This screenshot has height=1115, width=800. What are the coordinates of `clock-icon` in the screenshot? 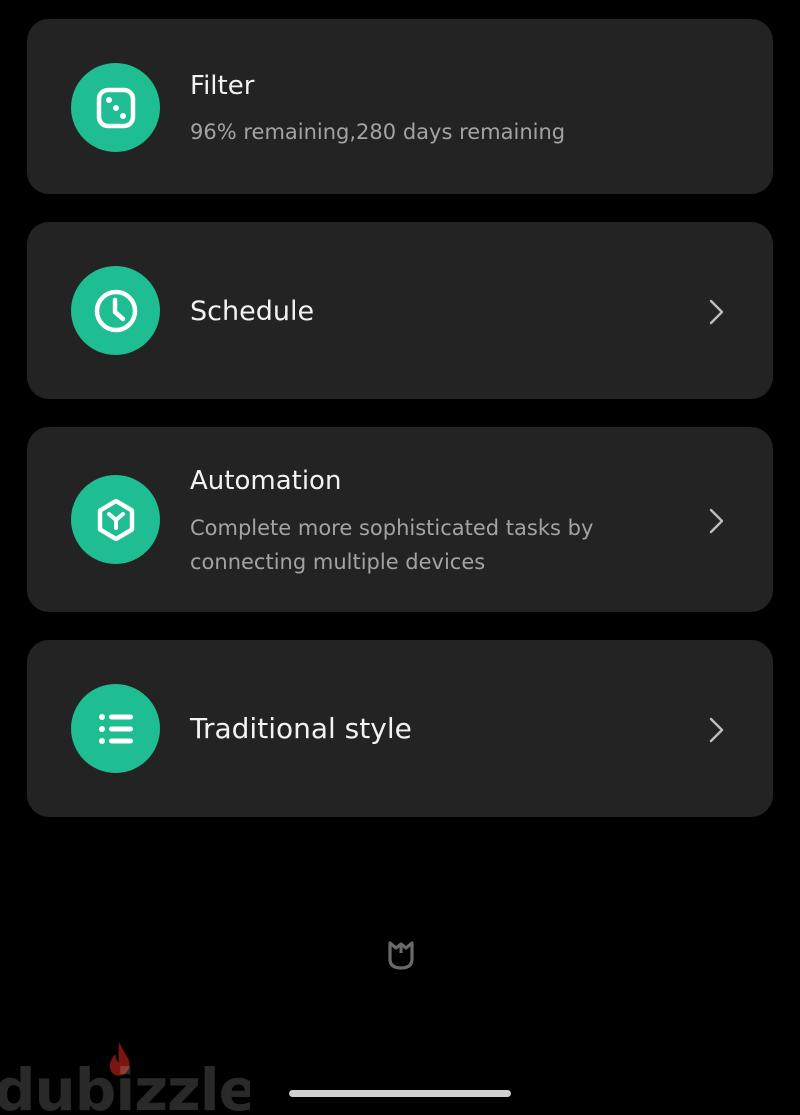 It's located at (115, 310).